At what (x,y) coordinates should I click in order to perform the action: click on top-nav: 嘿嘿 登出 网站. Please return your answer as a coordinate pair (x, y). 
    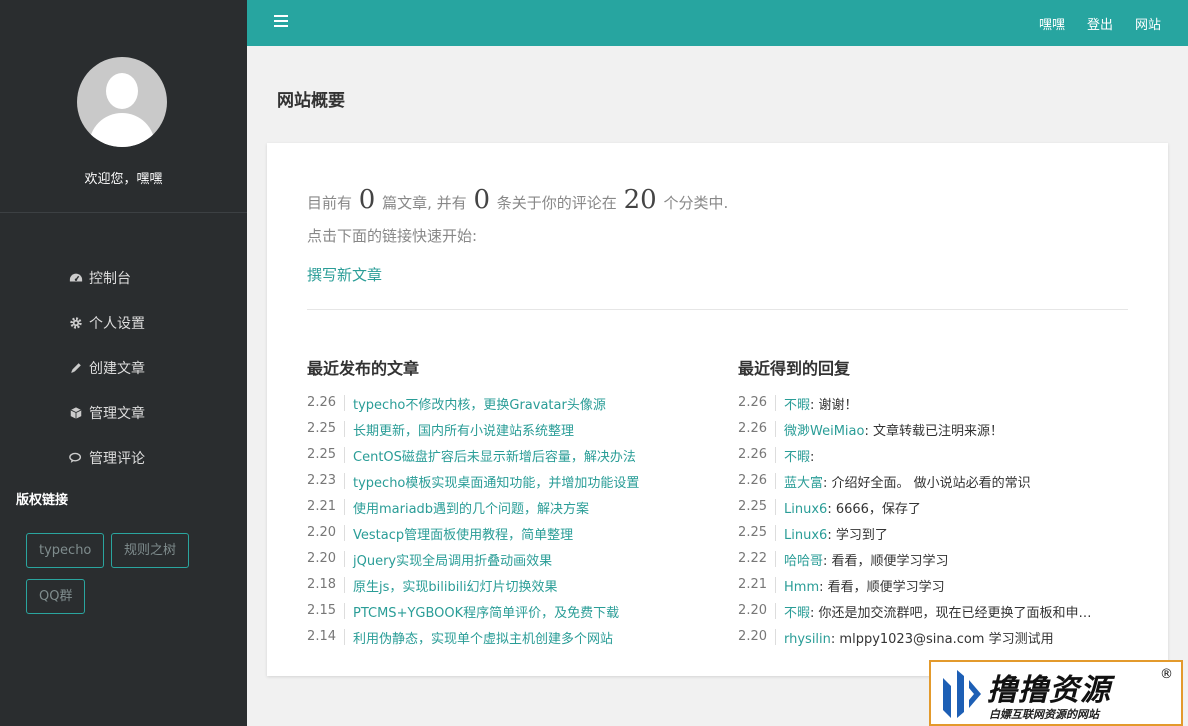
    Looking at the image, I should click on (1089, 23).